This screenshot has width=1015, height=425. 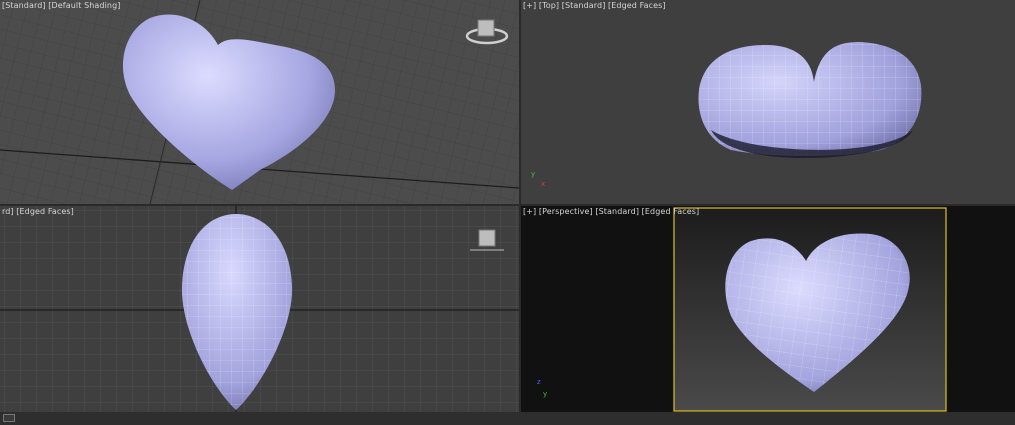 What do you see at coordinates (507, 205) in the screenshot?
I see `viewport-divider-horizontal` at bounding box center [507, 205].